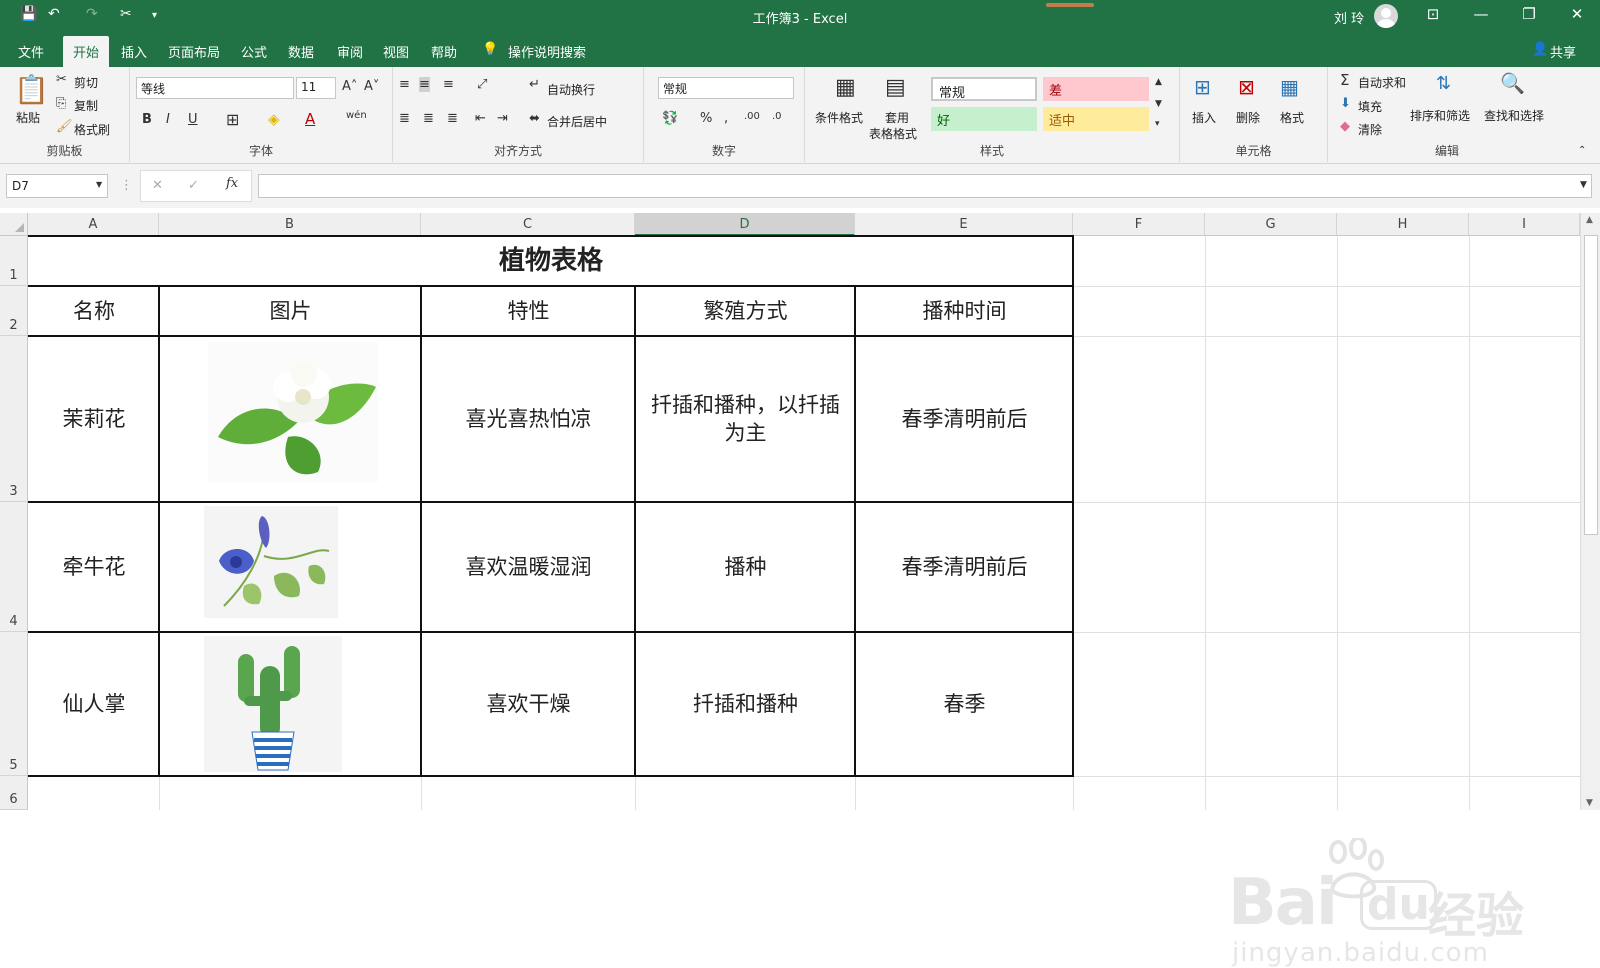  Describe the element at coordinates (1577, 14) in the screenshot. I see `close-icon: ✕` at that location.